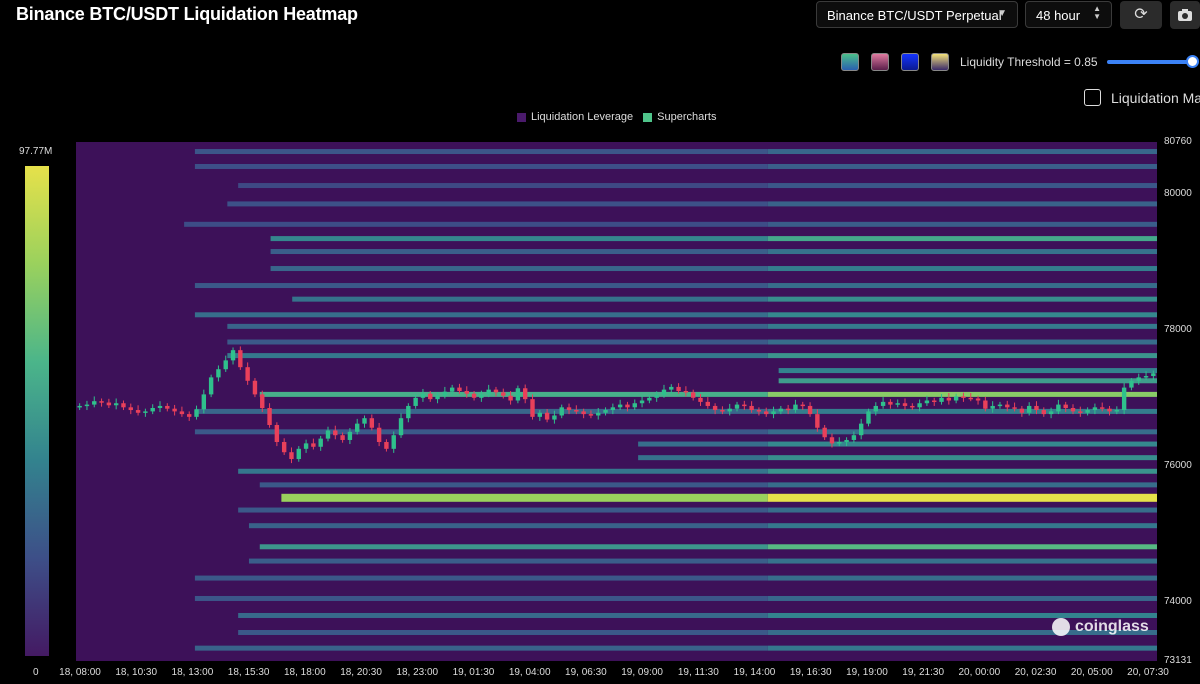 This screenshot has width=1200, height=684. Describe the element at coordinates (1091, 672) in the screenshot. I see `x-tick-label: 20, 05:00` at that location.